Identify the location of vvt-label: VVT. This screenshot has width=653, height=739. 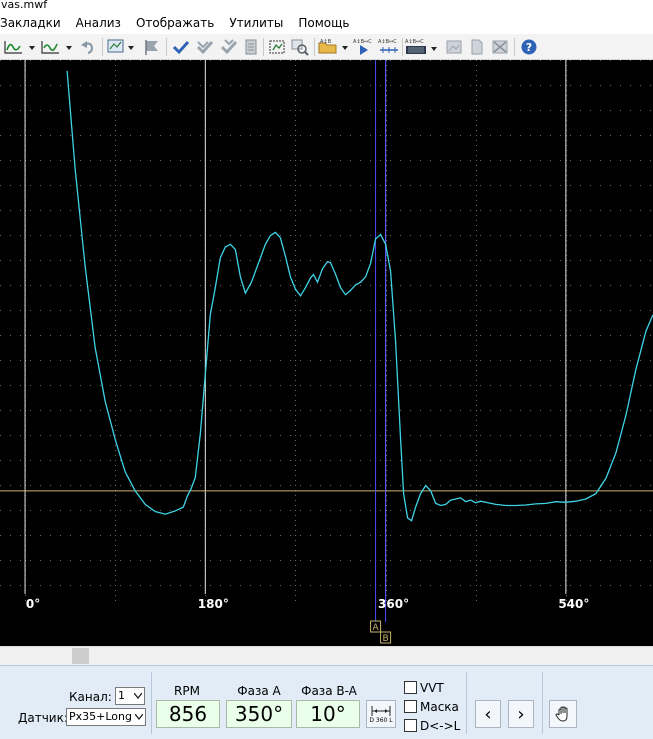
(432, 688).